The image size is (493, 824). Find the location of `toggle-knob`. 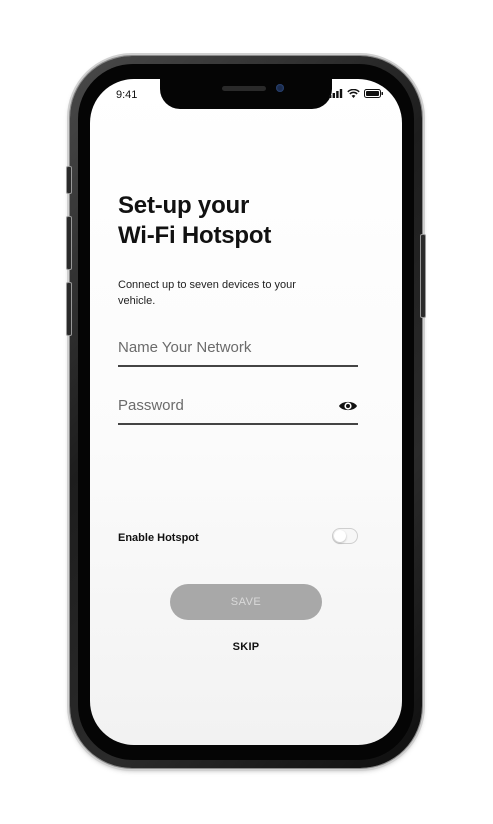

toggle-knob is located at coordinates (340, 536).